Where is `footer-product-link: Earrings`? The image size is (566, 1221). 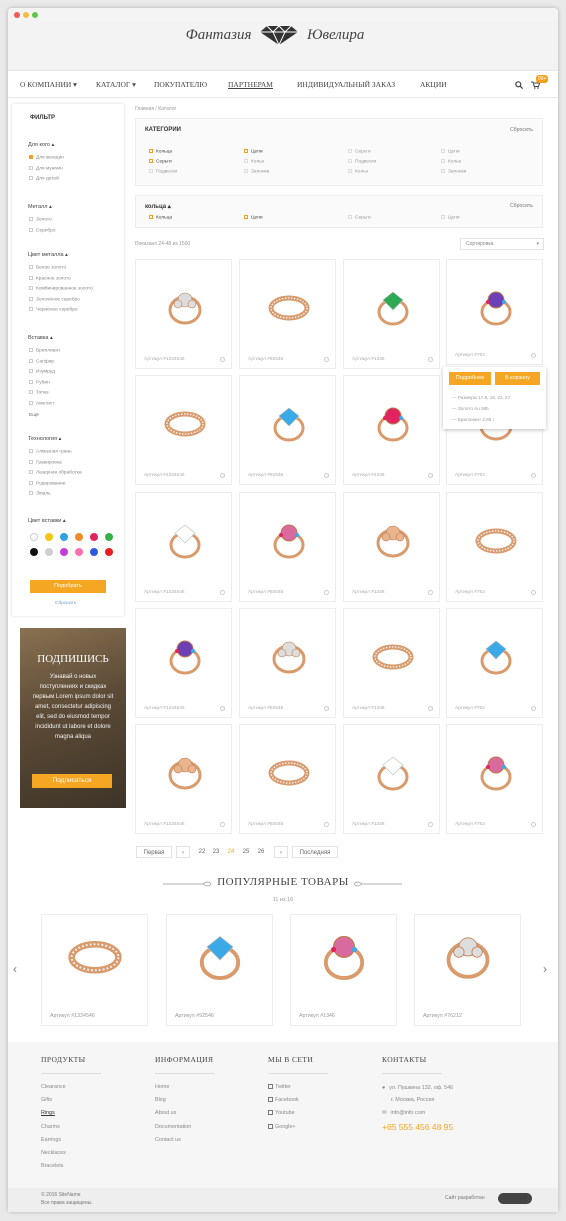 footer-product-link: Earrings is located at coordinates (51, 1140).